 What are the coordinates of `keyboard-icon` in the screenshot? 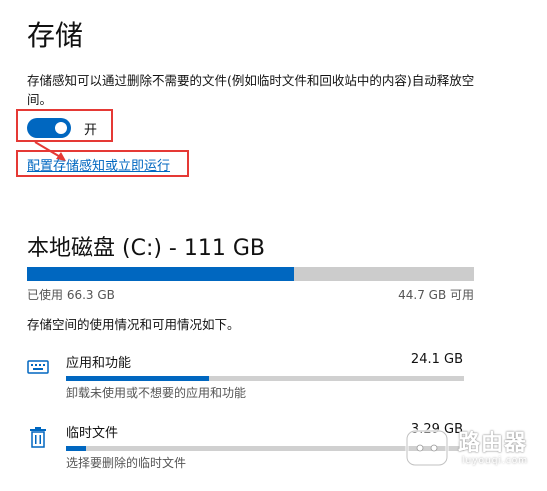 It's located at (38, 367).